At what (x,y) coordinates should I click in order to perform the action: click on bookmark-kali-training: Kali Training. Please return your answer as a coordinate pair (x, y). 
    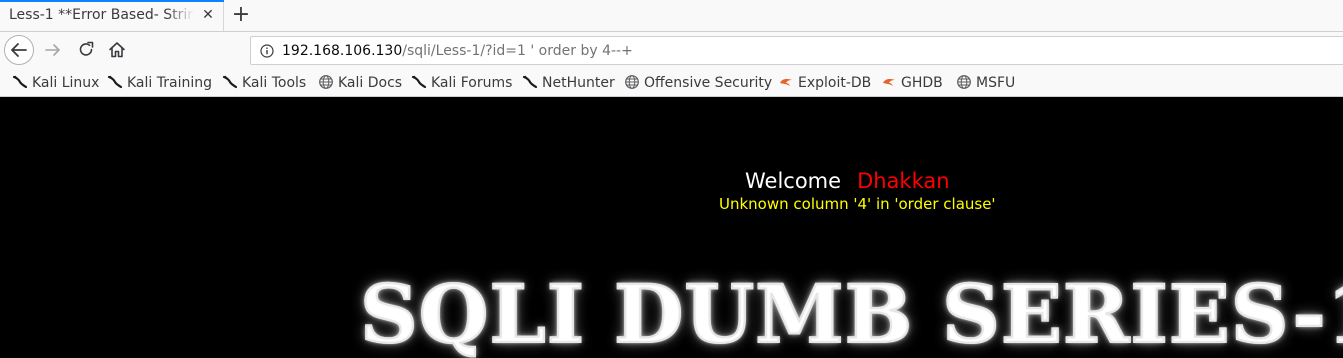
    Looking at the image, I should click on (159, 83).